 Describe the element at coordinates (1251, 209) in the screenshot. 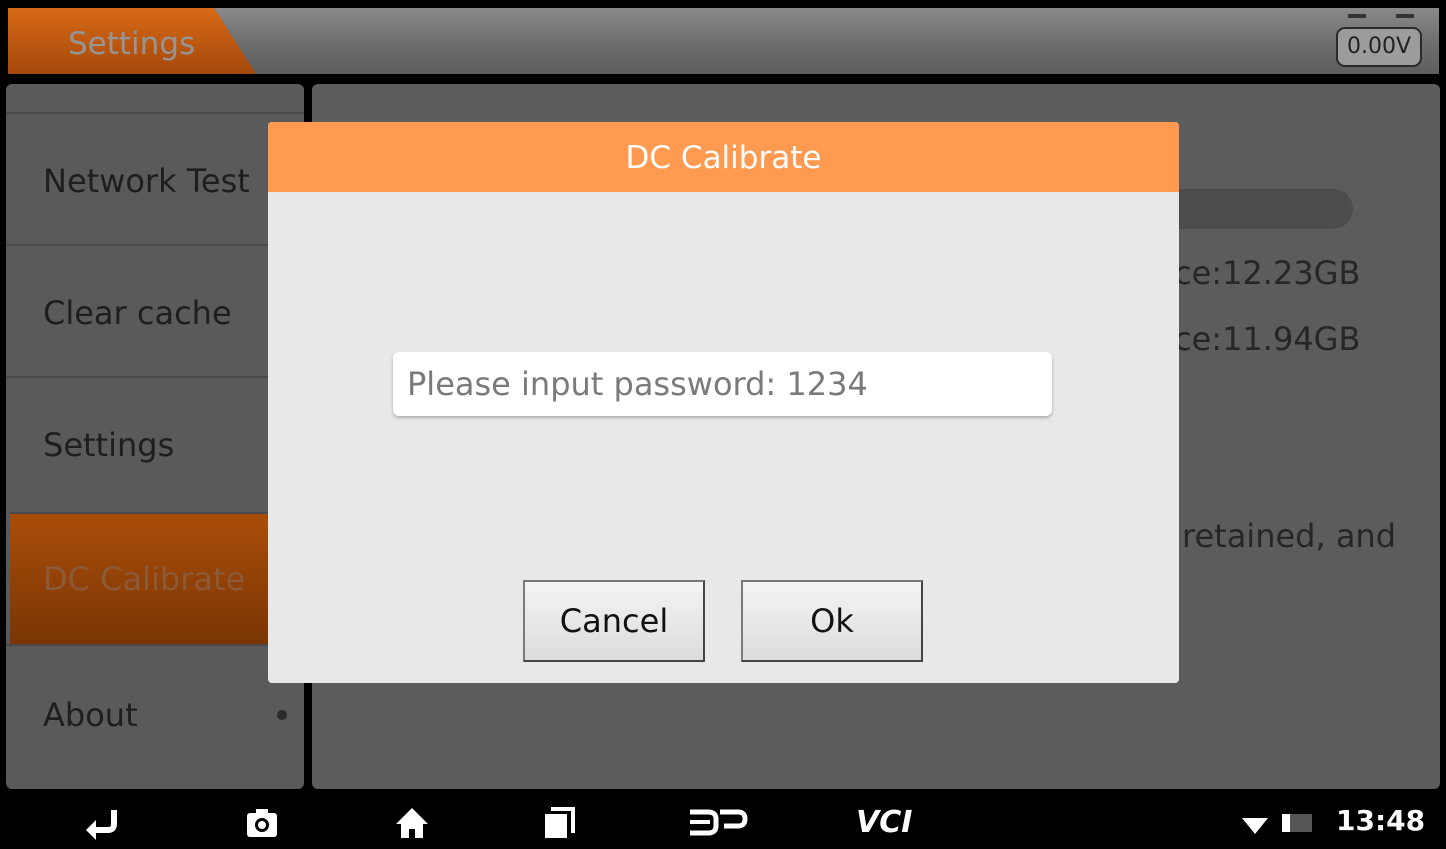

I see `storage-progress-bar` at that location.